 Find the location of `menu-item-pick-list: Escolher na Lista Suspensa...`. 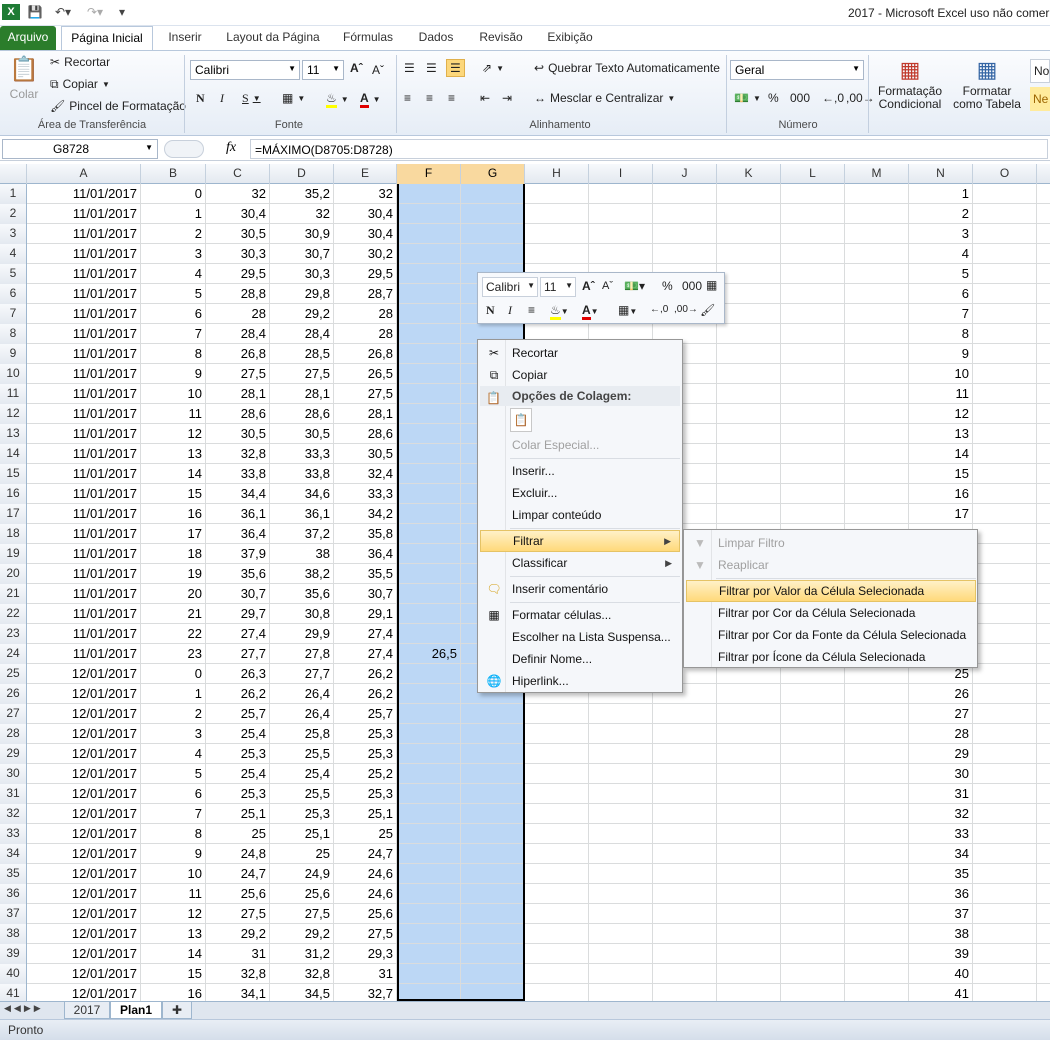

menu-item-pick-list: Escolher na Lista Suspensa... is located at coordinates (580, 637).